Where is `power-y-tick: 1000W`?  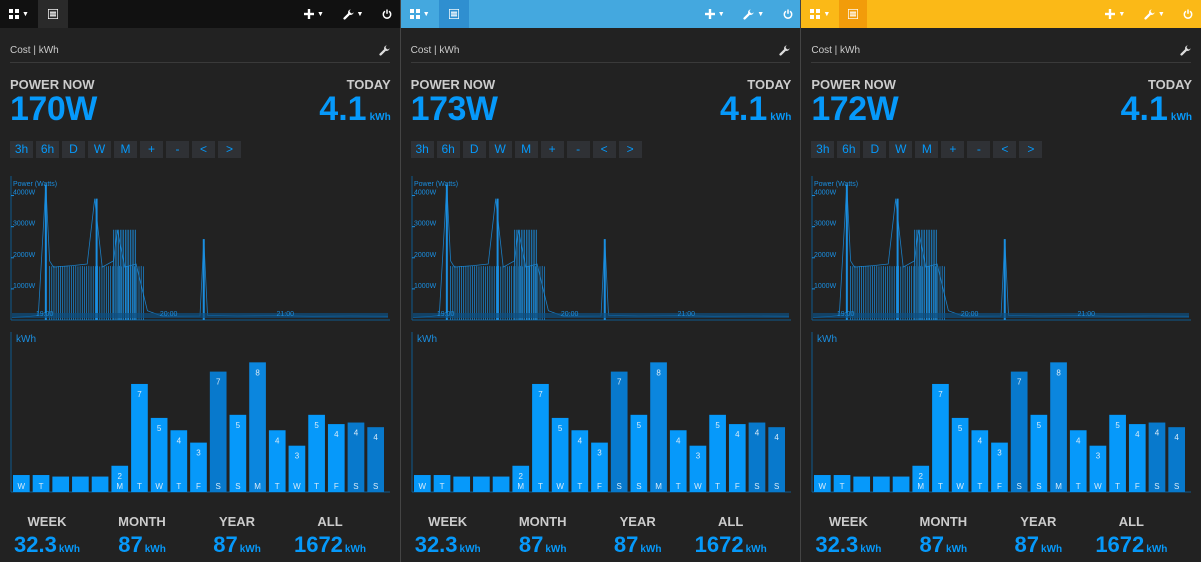
power-y-tick: 1000W is located at coordinates (825, 286).